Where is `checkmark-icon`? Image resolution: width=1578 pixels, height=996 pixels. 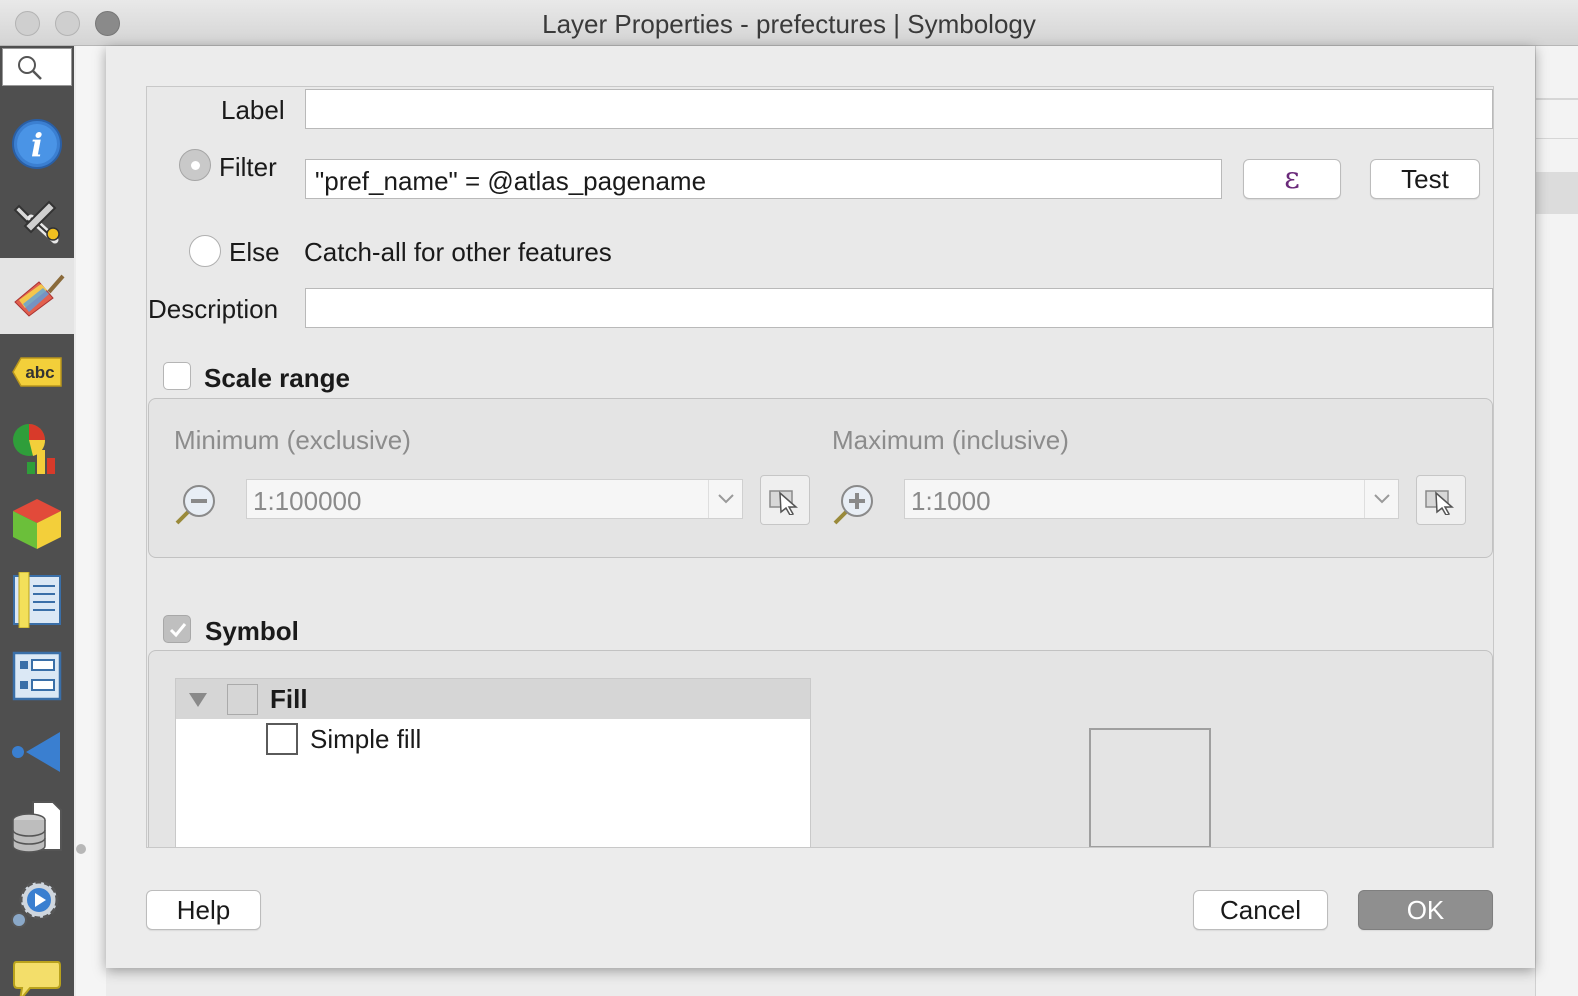 checkmark-icon is located at coordinates (178, 630).